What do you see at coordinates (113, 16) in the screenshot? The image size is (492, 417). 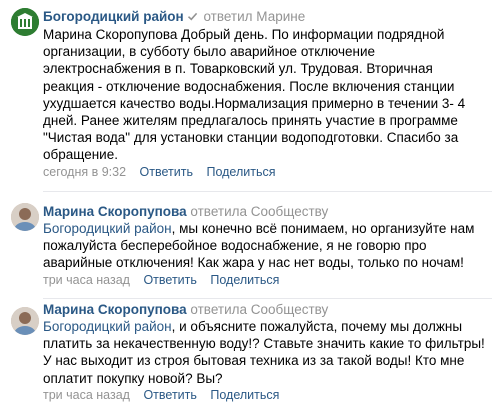 I see `author-link: Богородицкий район` at bounding box center [113, 16].